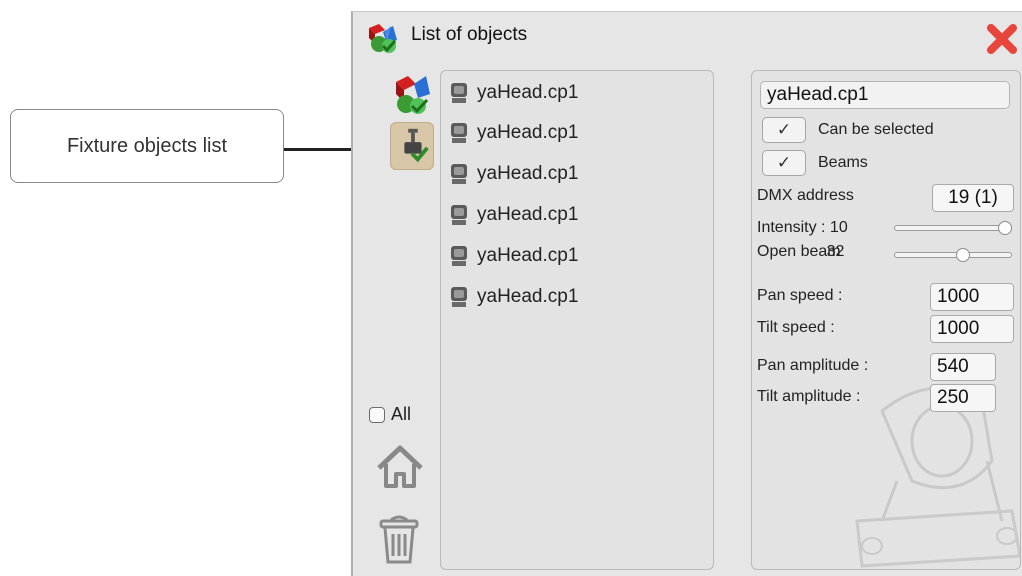 Image resolution: width=1022 pixels, height=576 pixels. What do you see at coordinates (802, 227) in the screenshot?
I see `intensity-label: Intensity : 10` at bounding box center [802, 227].